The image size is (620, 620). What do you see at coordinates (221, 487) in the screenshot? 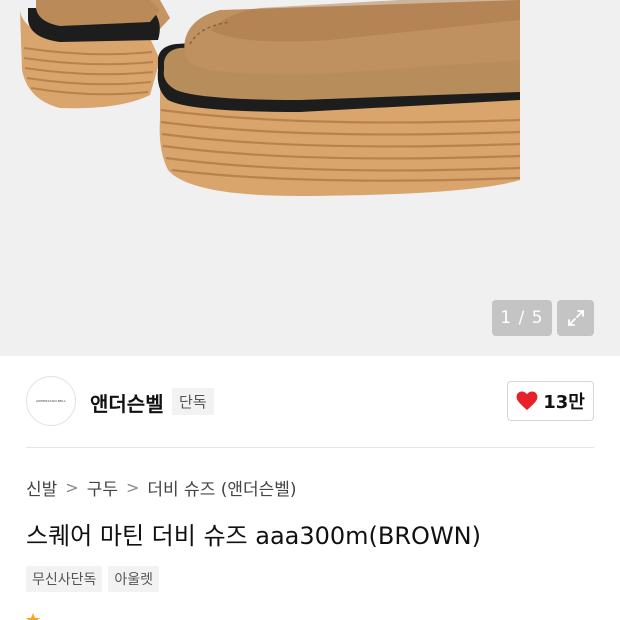
I see `breadcrumb-item-derby-shoes: 더비 슈즈 (앤더슨벨)` at bounding box center [221, 487].